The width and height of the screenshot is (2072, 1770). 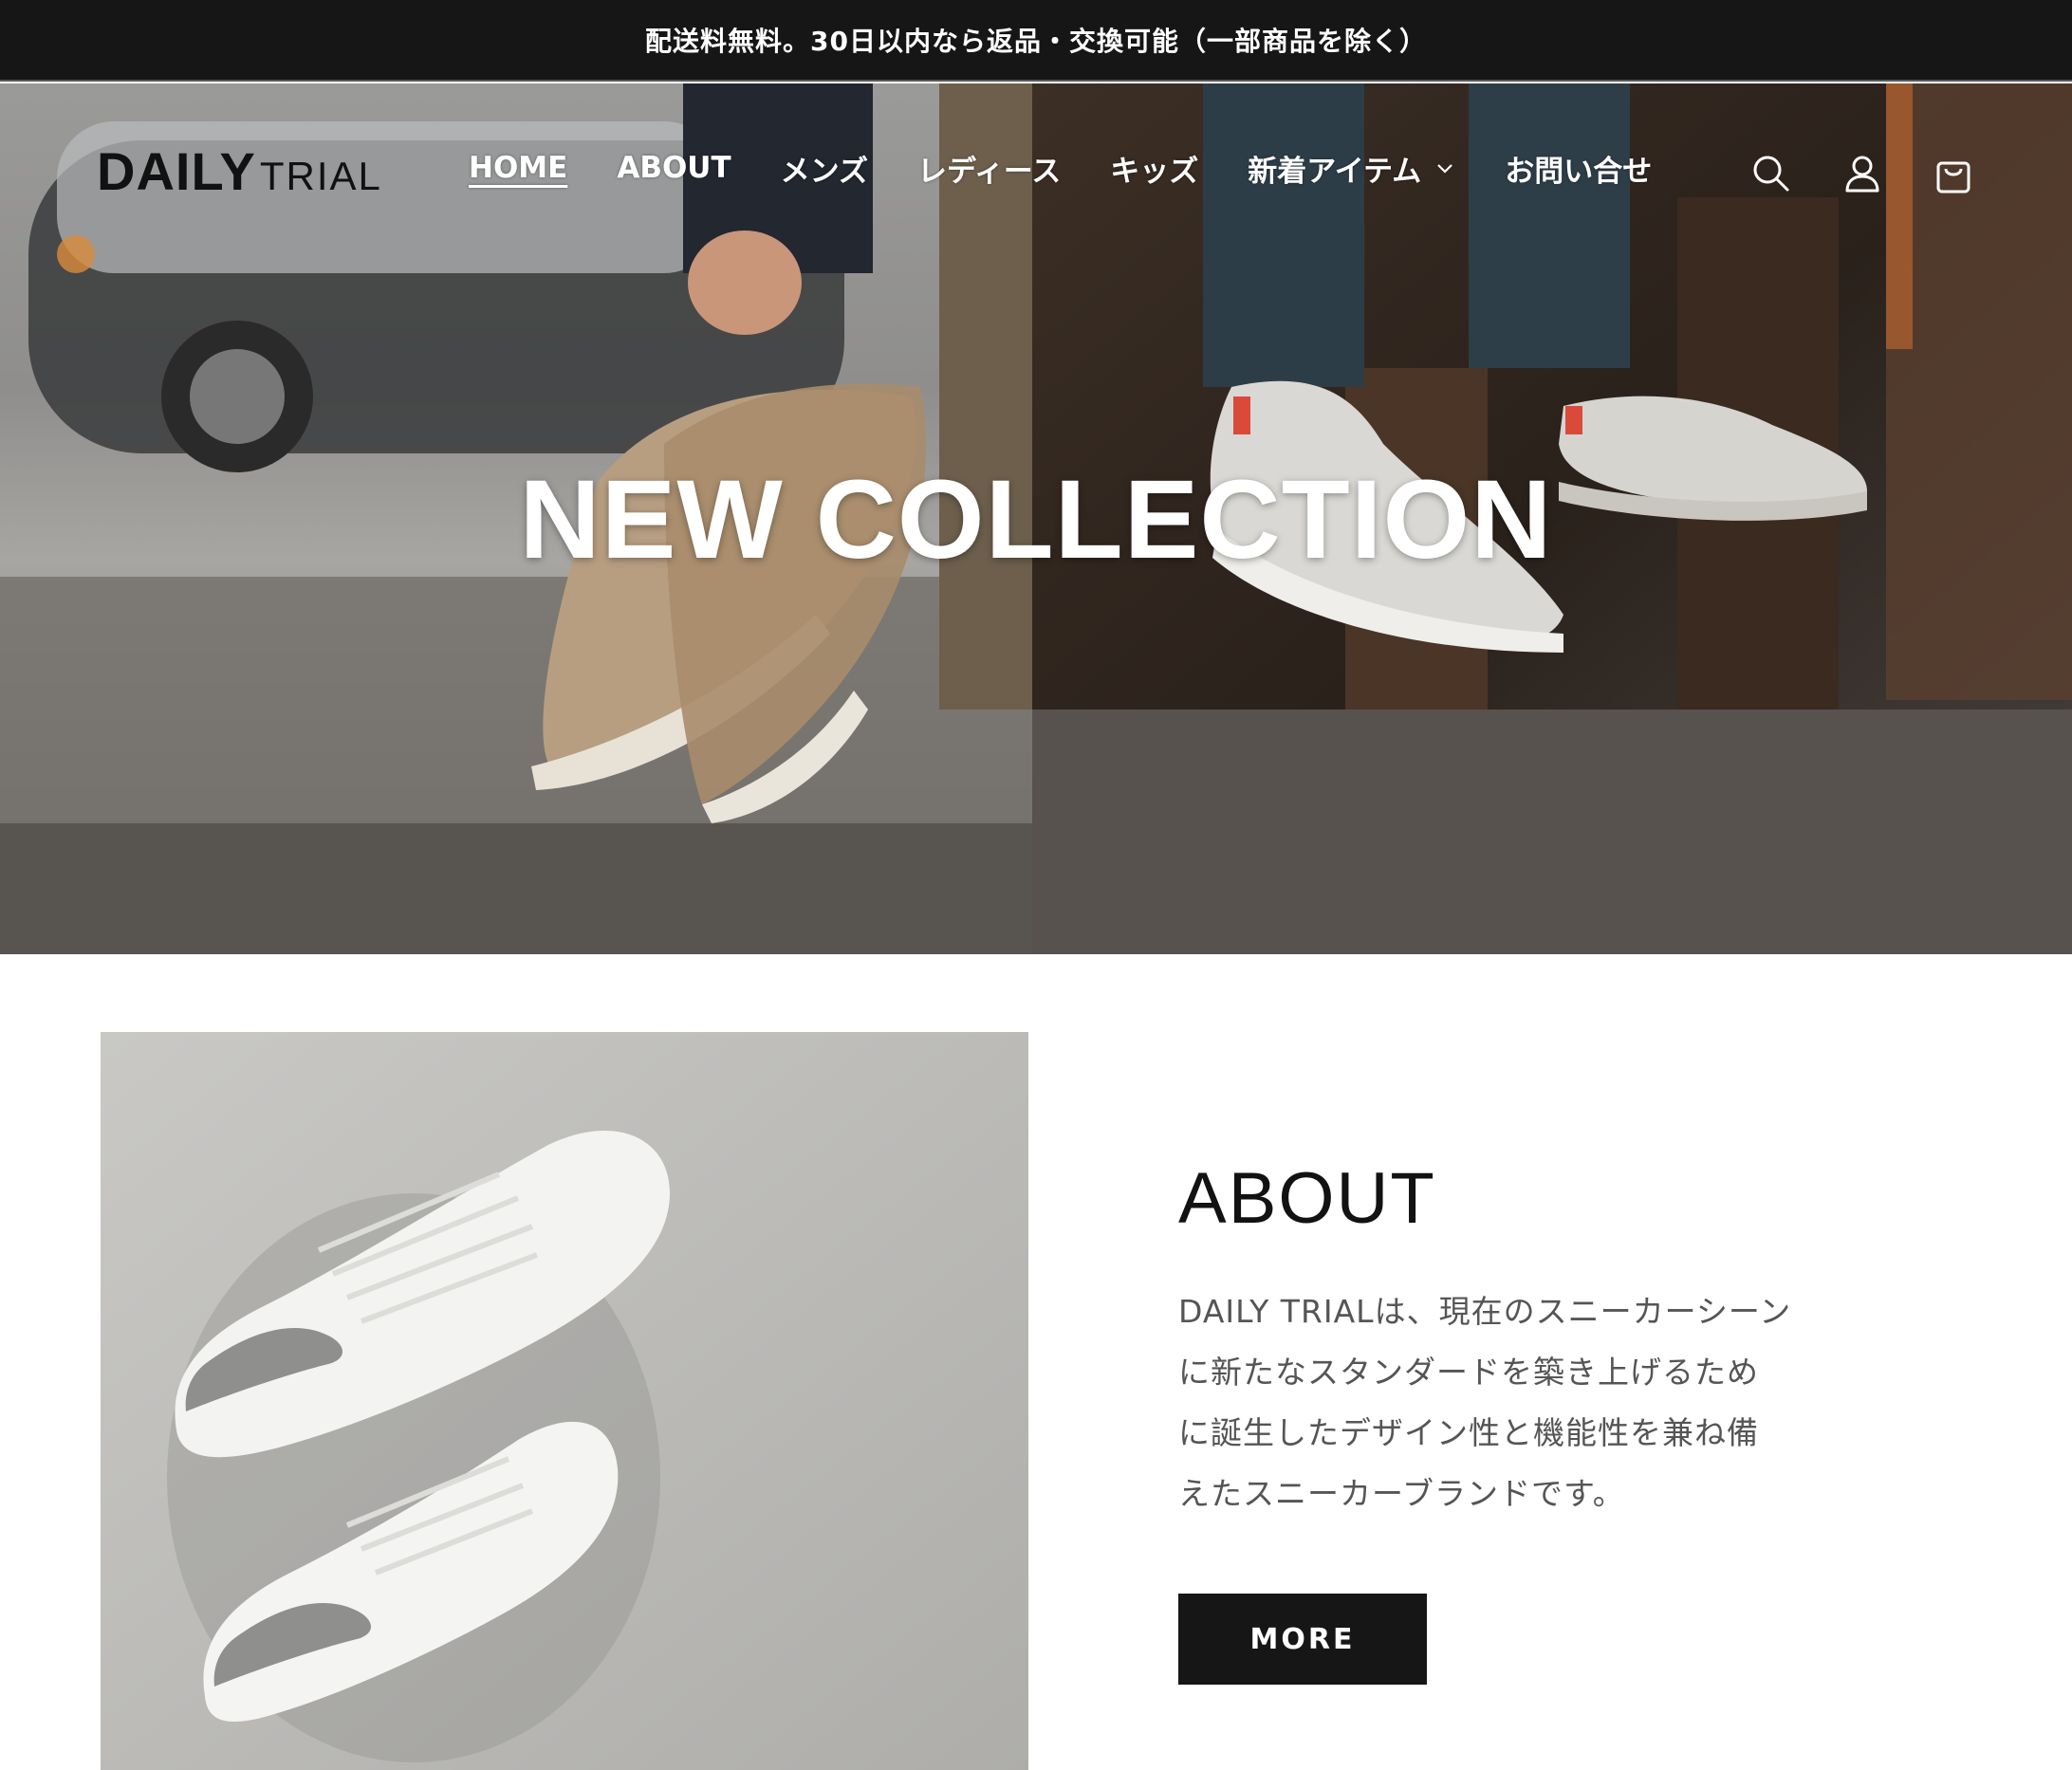 I want to click on more-button: MORE, so click(x=1302, y=1639).